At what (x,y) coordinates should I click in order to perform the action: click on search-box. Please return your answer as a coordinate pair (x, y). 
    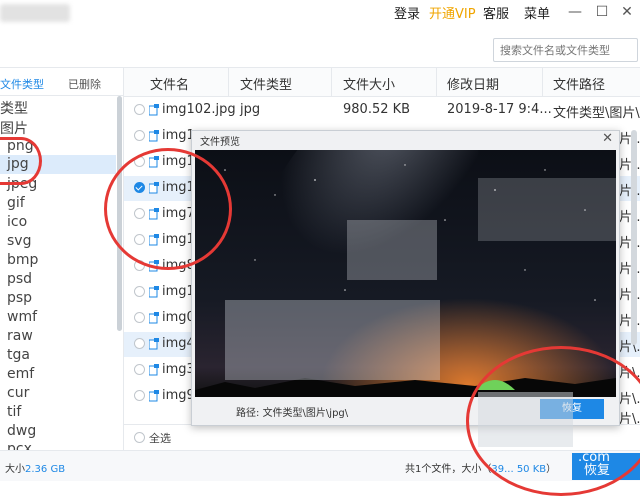
    Looking at the image, I should click on (565, 50).